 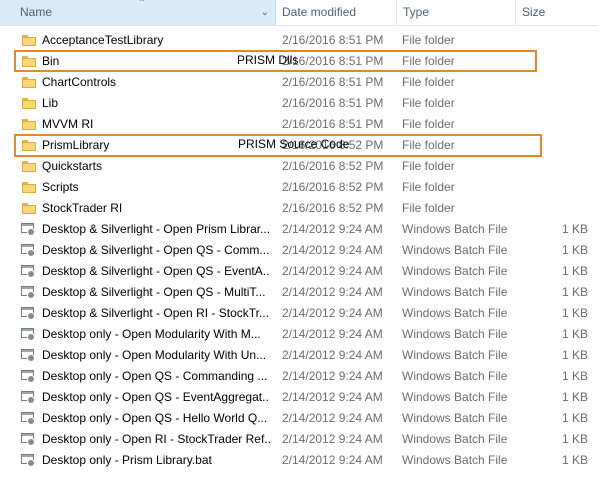 What do you see at coordinates (138, 12) in the screenshot?
I see `column-header-name: ⌃ Name ⌄` at bounding box center [138, 12].